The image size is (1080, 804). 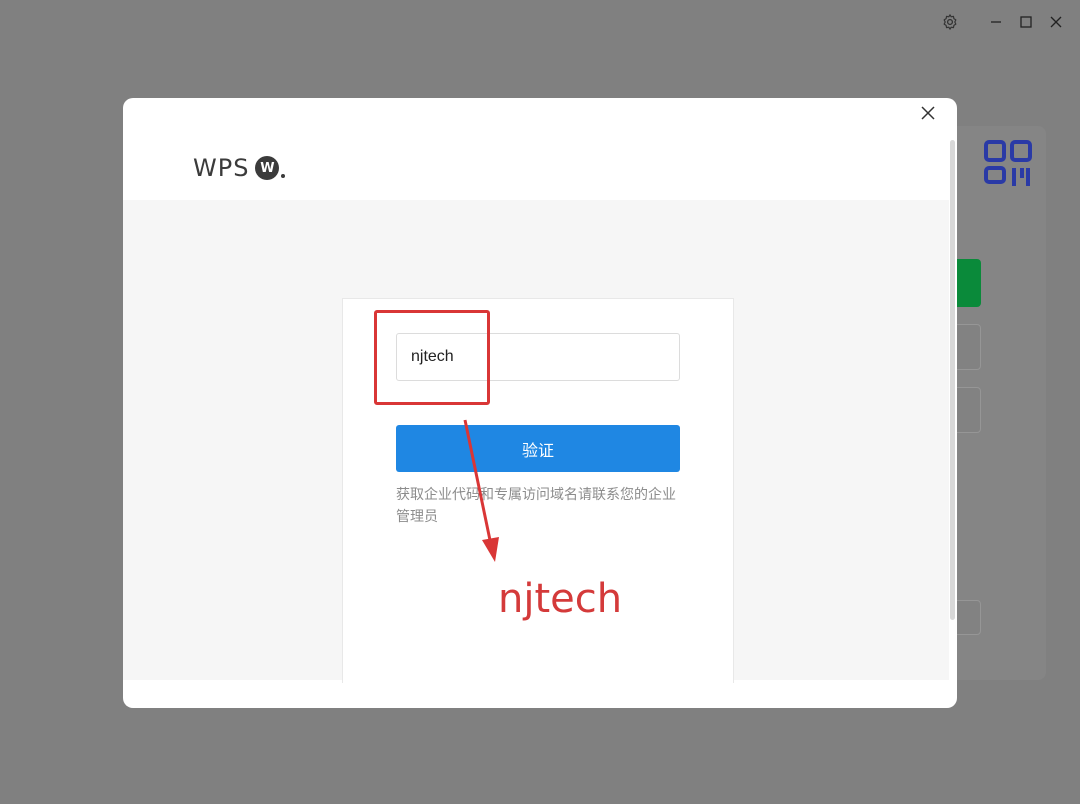 I want to click on logo-badge: W, so click(x=267, y=168).